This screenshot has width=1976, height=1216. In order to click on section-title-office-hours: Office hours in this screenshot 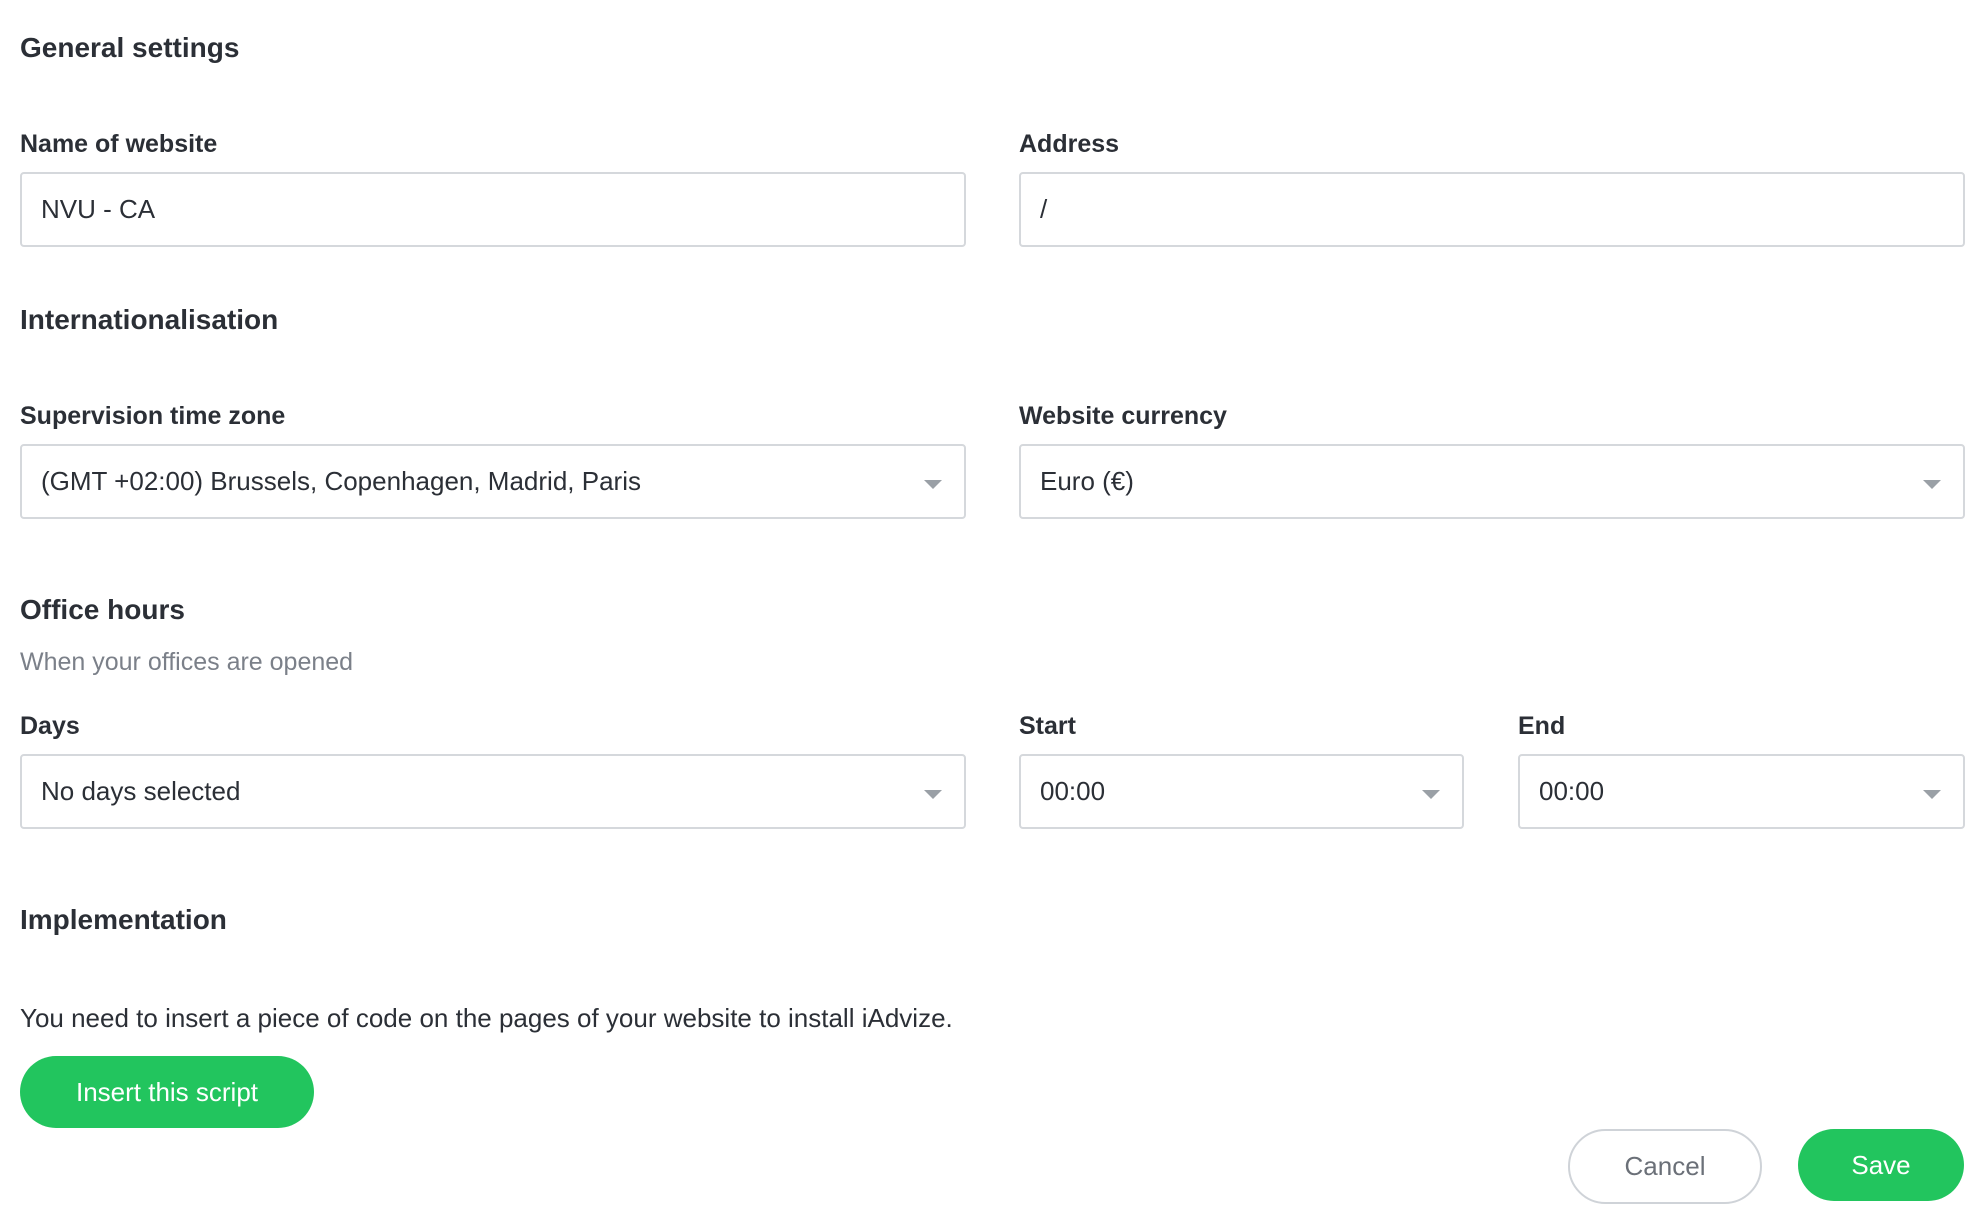, I will do `click(102, 609)`.